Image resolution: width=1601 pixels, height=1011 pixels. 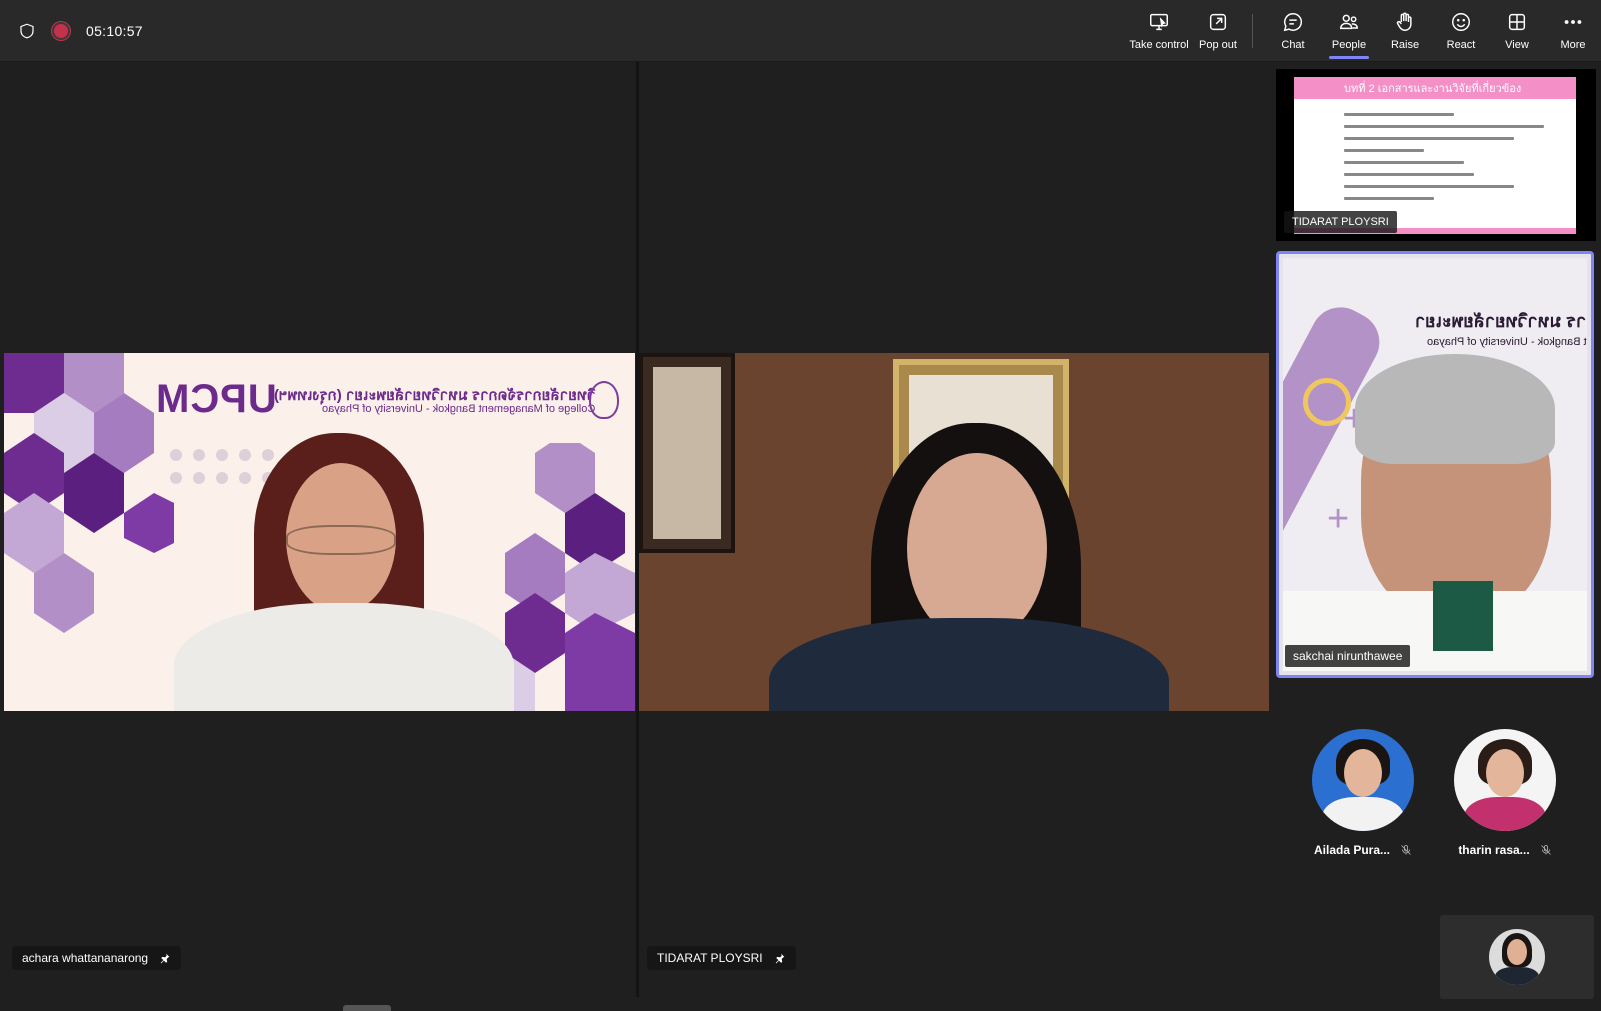 What do you see at coordinates (687, 453) in the screenshot?
I see `wall-picture-frame` at bounding box center [687, 453].